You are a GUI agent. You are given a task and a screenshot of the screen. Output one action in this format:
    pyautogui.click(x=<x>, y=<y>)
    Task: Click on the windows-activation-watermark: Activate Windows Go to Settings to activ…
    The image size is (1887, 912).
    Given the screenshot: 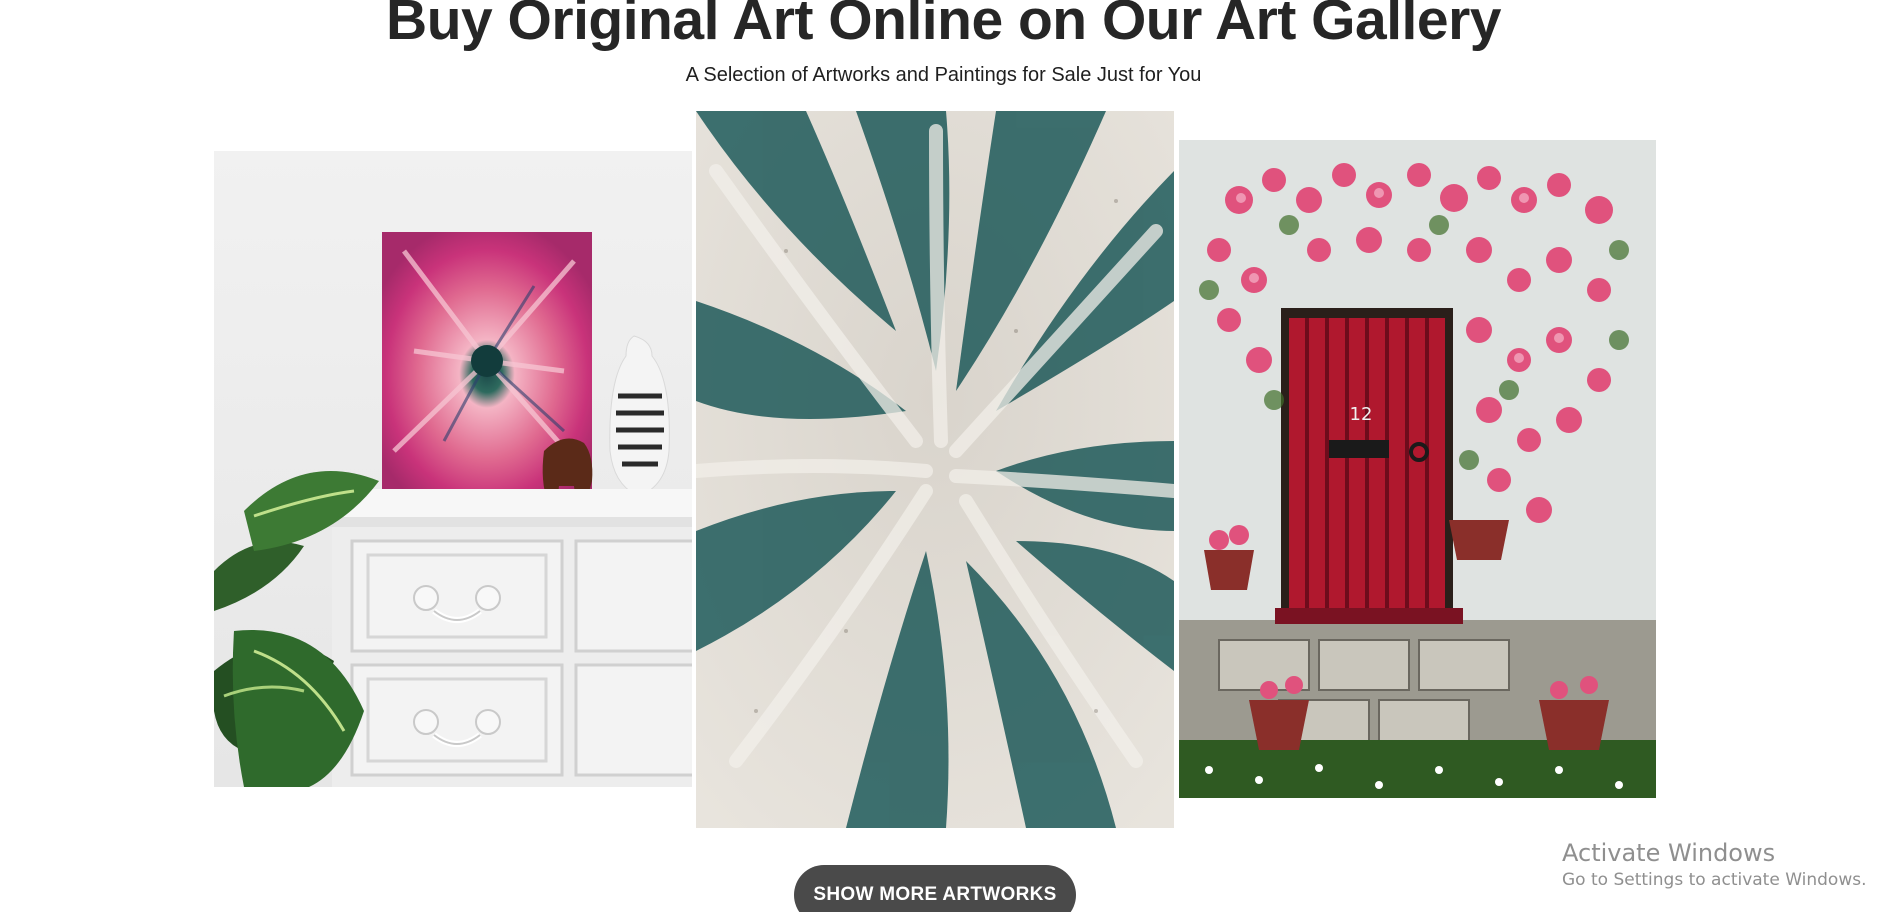 What is the action you would take?
    pyautogui.click(x=1714, y=865)
    